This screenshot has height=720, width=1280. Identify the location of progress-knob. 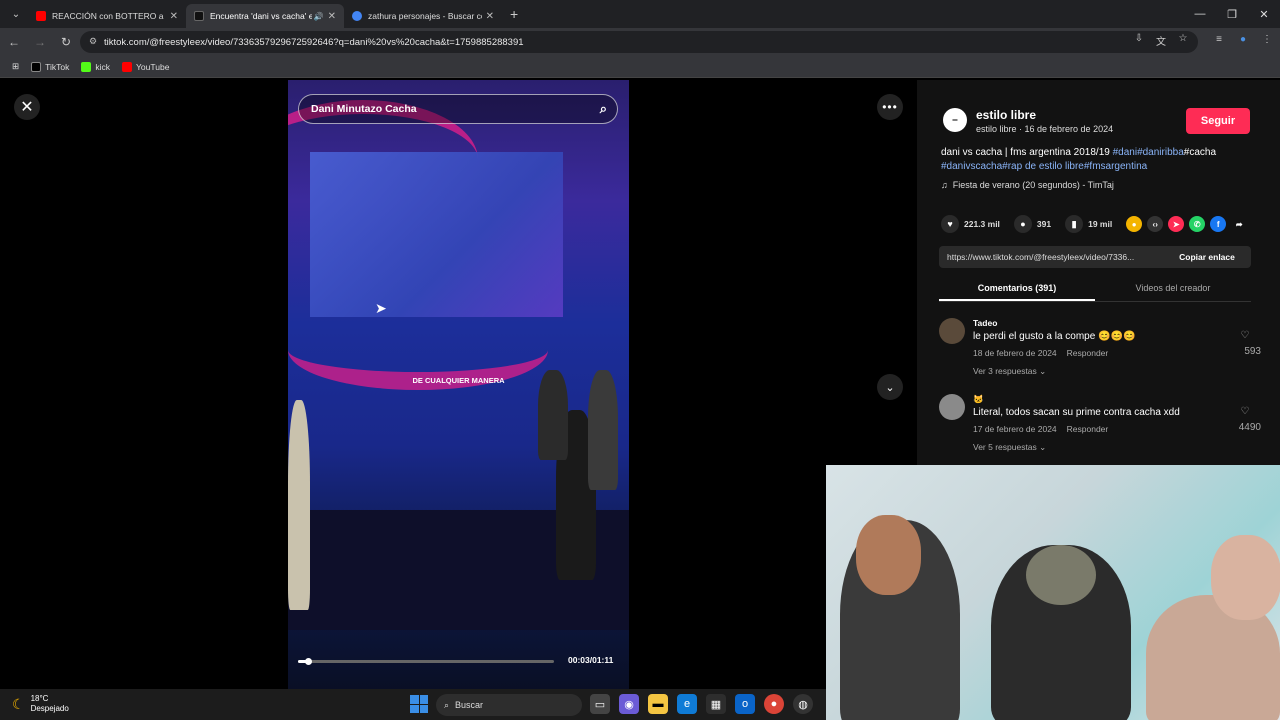
(309, 661).